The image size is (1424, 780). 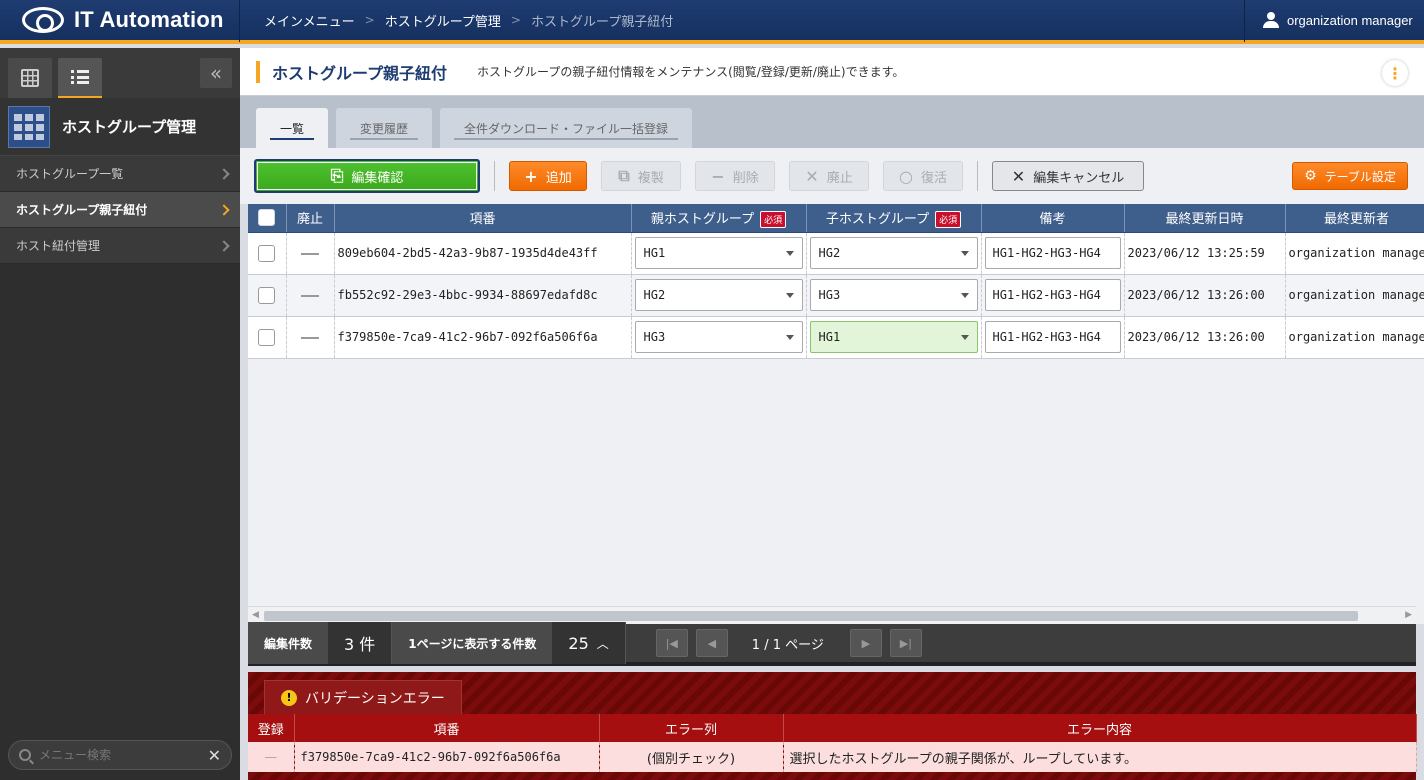 I want to click on last-updater-cell: organization manager, so click(x=1354, y=337).